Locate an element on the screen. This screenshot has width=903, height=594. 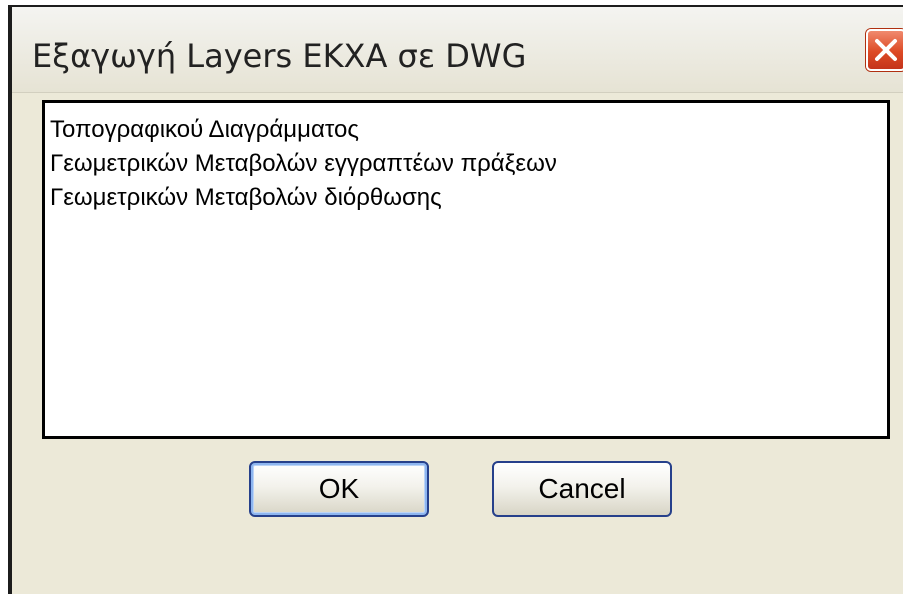
close-x-icon is located at coordinates (886, 50).